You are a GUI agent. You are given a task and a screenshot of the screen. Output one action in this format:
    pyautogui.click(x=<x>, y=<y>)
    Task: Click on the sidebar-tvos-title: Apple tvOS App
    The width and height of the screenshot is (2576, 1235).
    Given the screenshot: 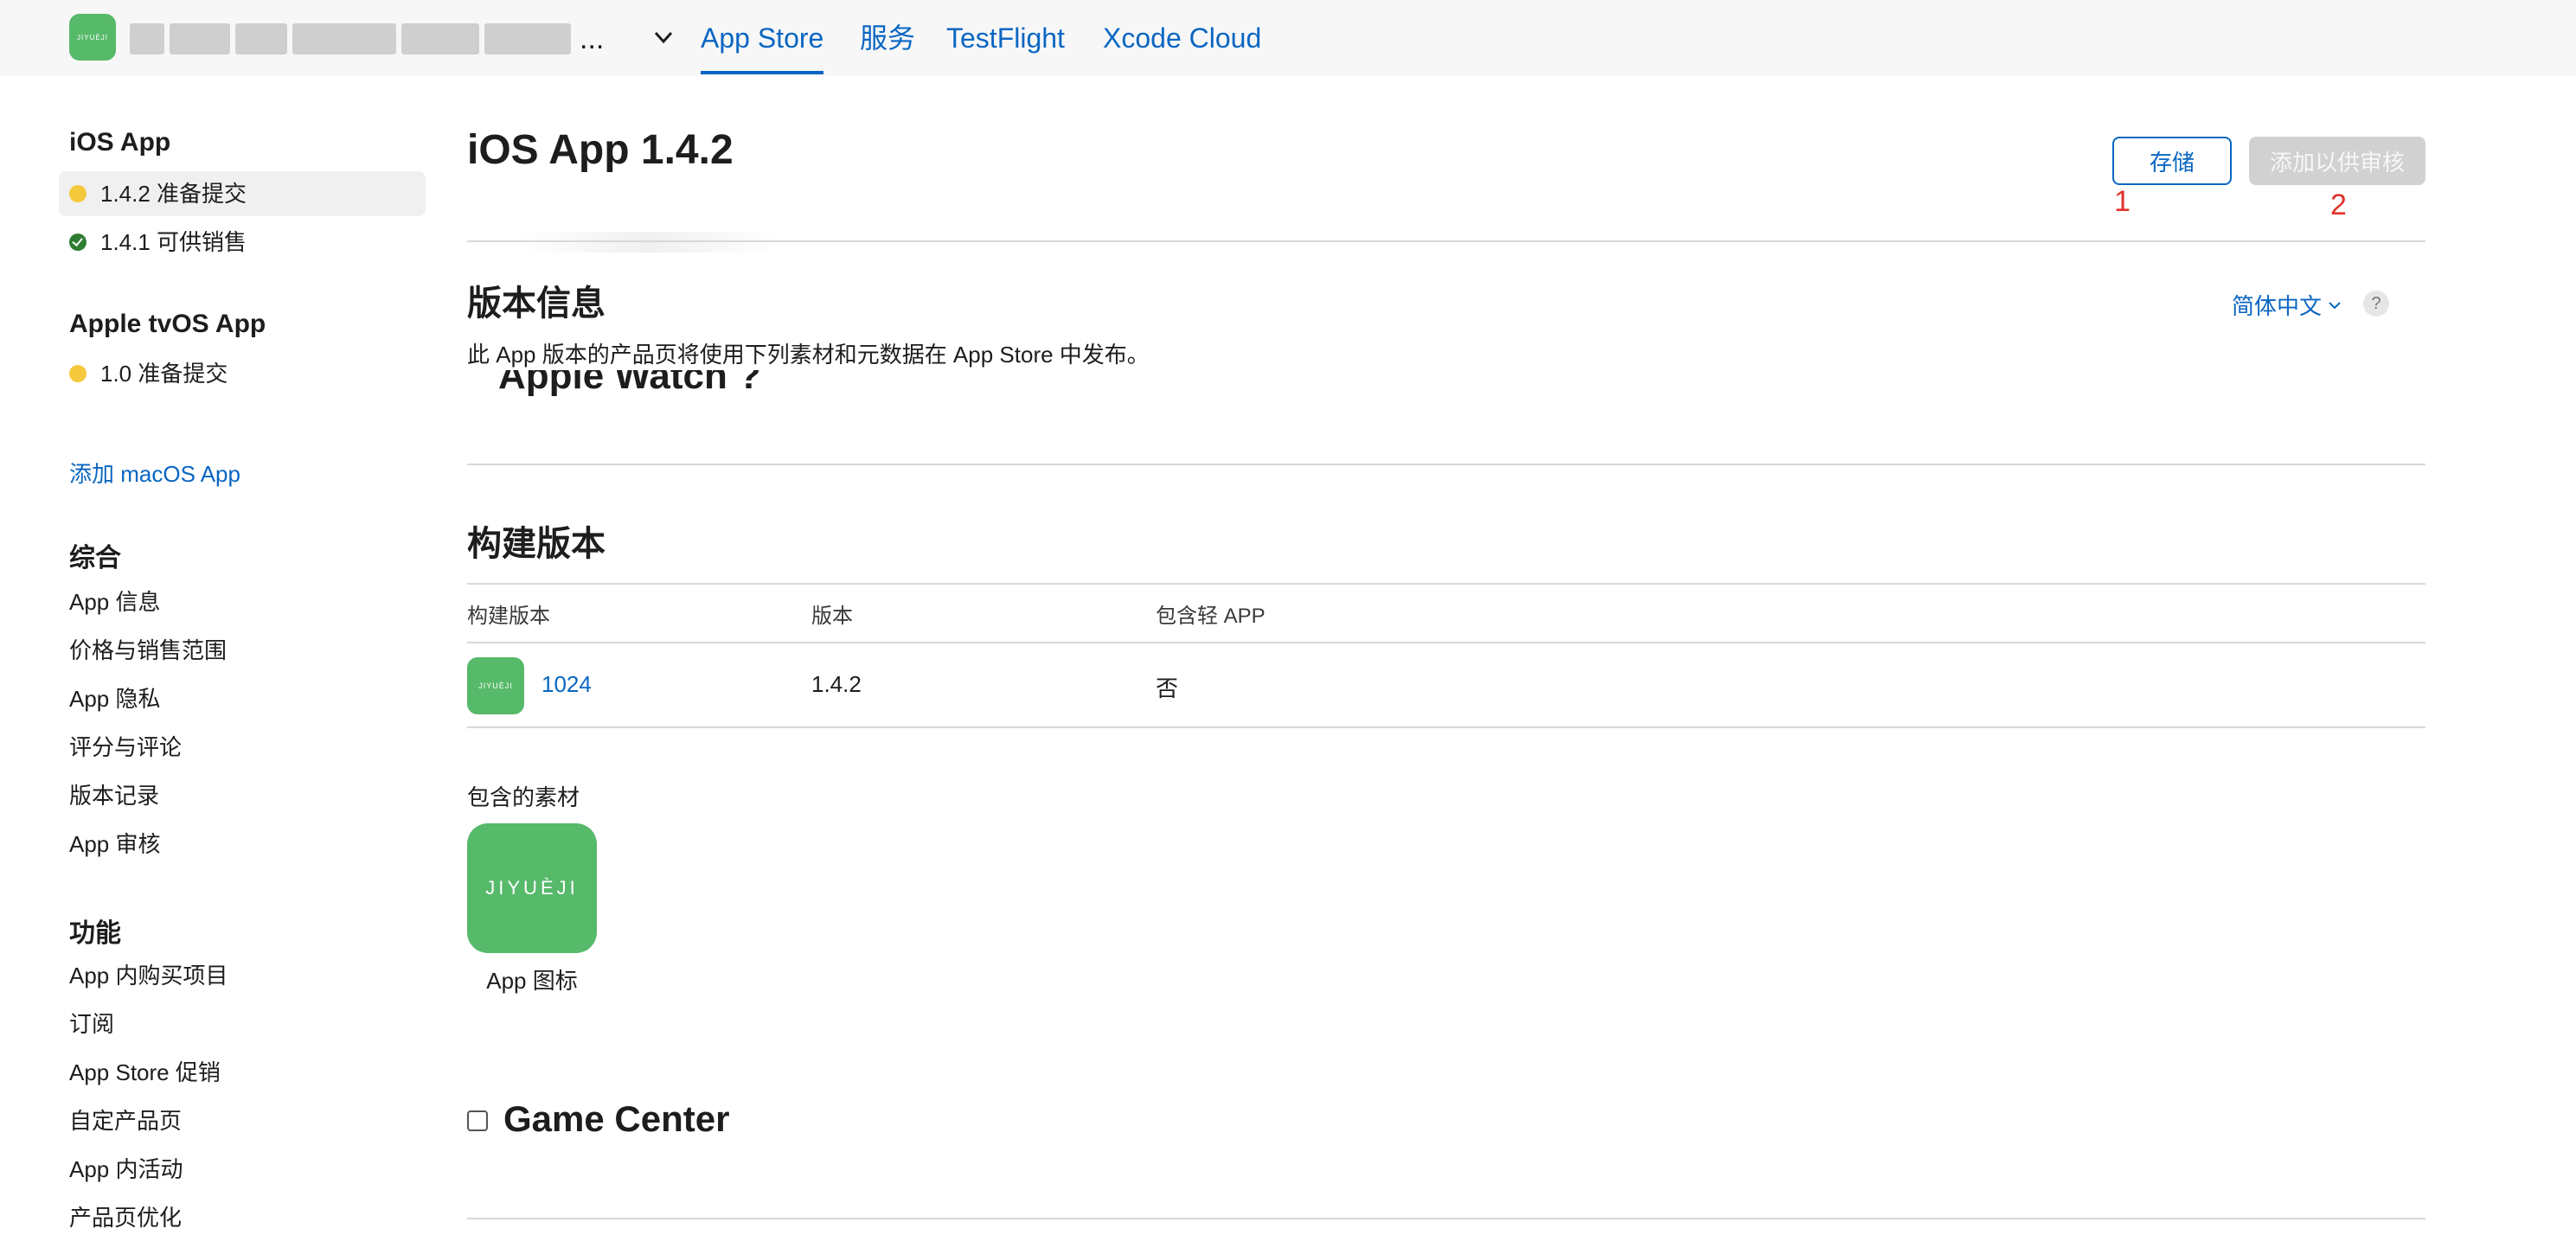 What is the action you would take?
    pyautogui.click(x=167, y=324)
    